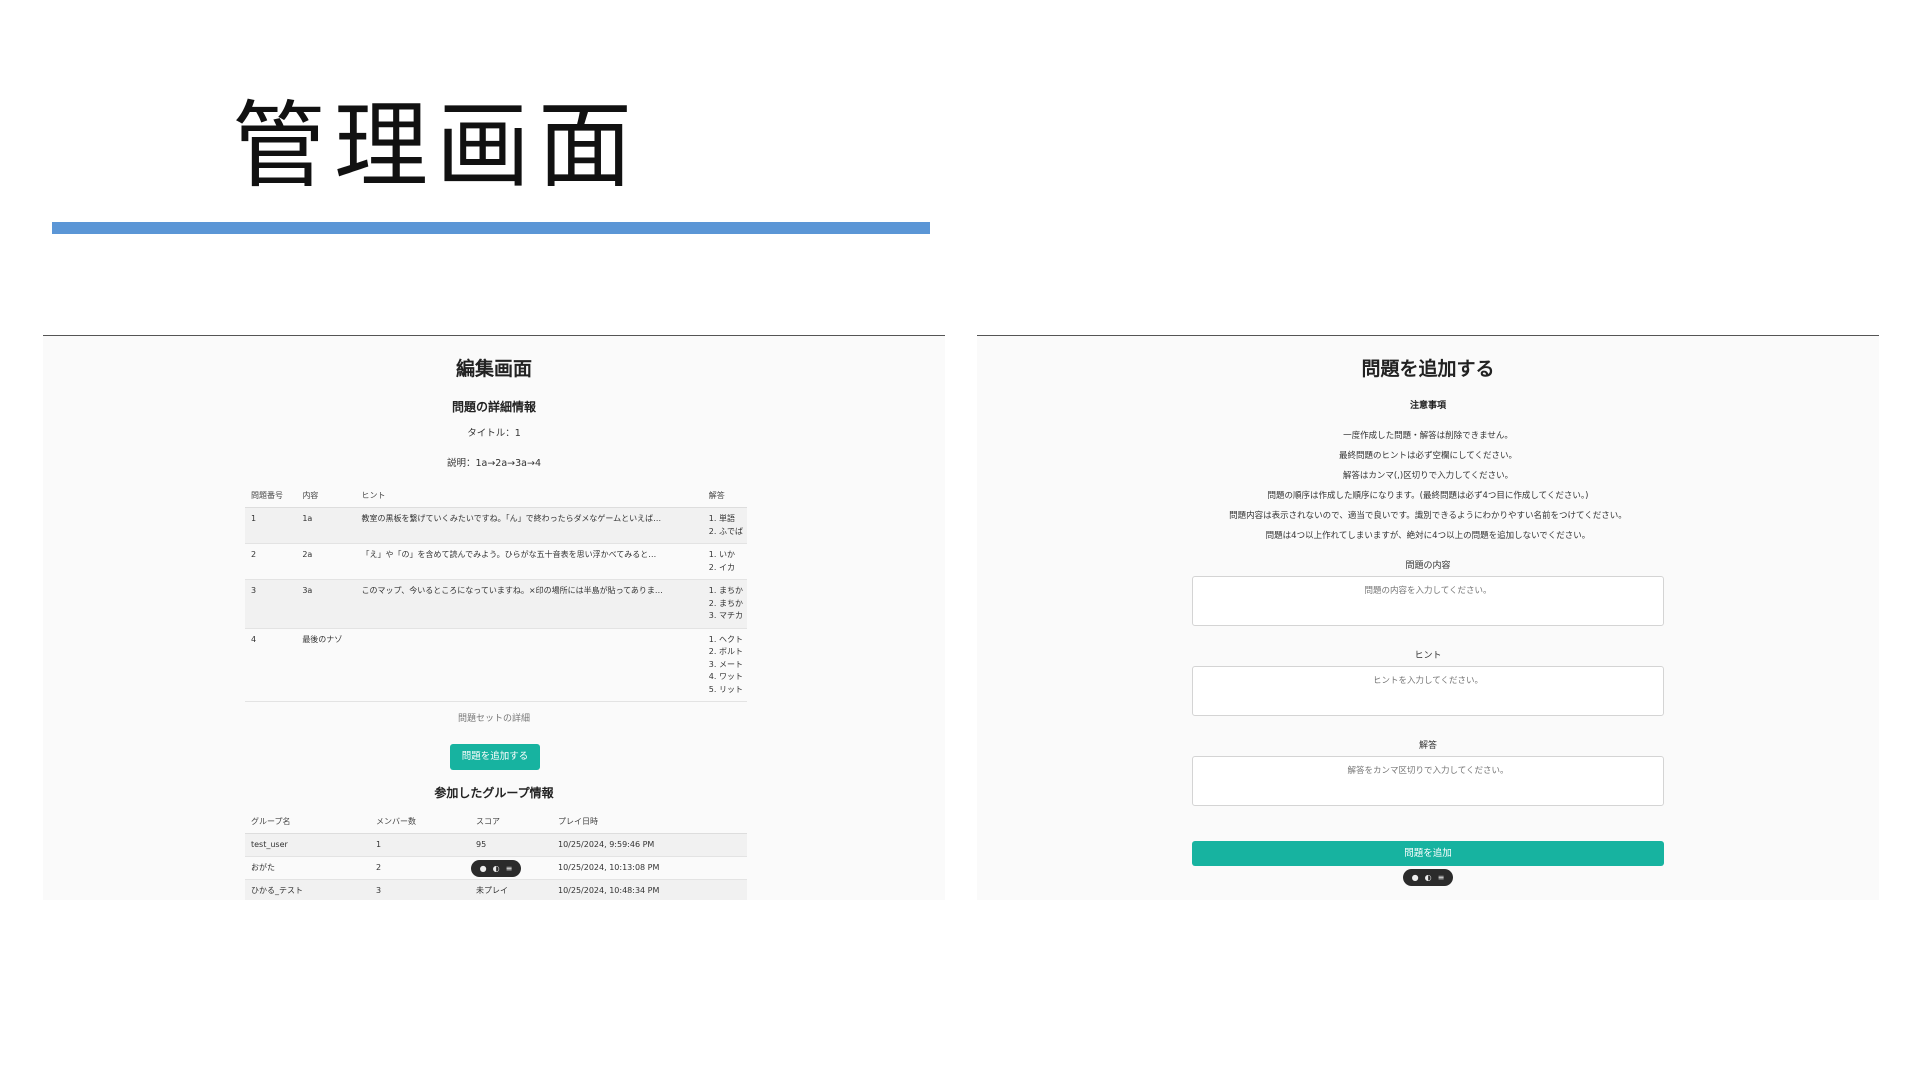 The image size is (1920, 1080). Describe the element at coordinates (725, 531) in the screenshot. I see `answer-item: 2. ふでば` at that location.